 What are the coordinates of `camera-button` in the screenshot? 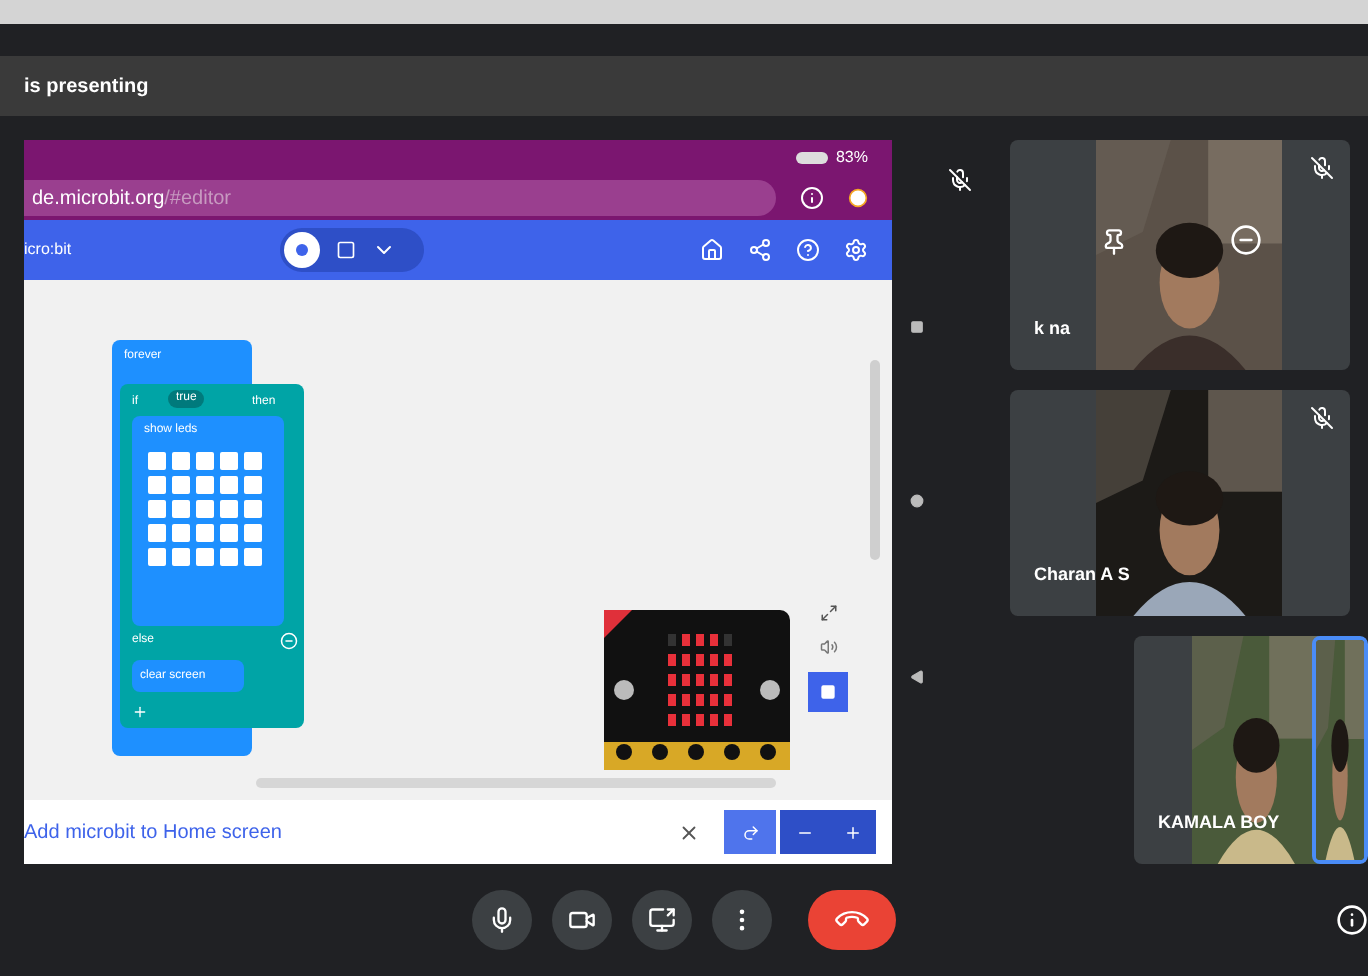 It's located at (582, 920).